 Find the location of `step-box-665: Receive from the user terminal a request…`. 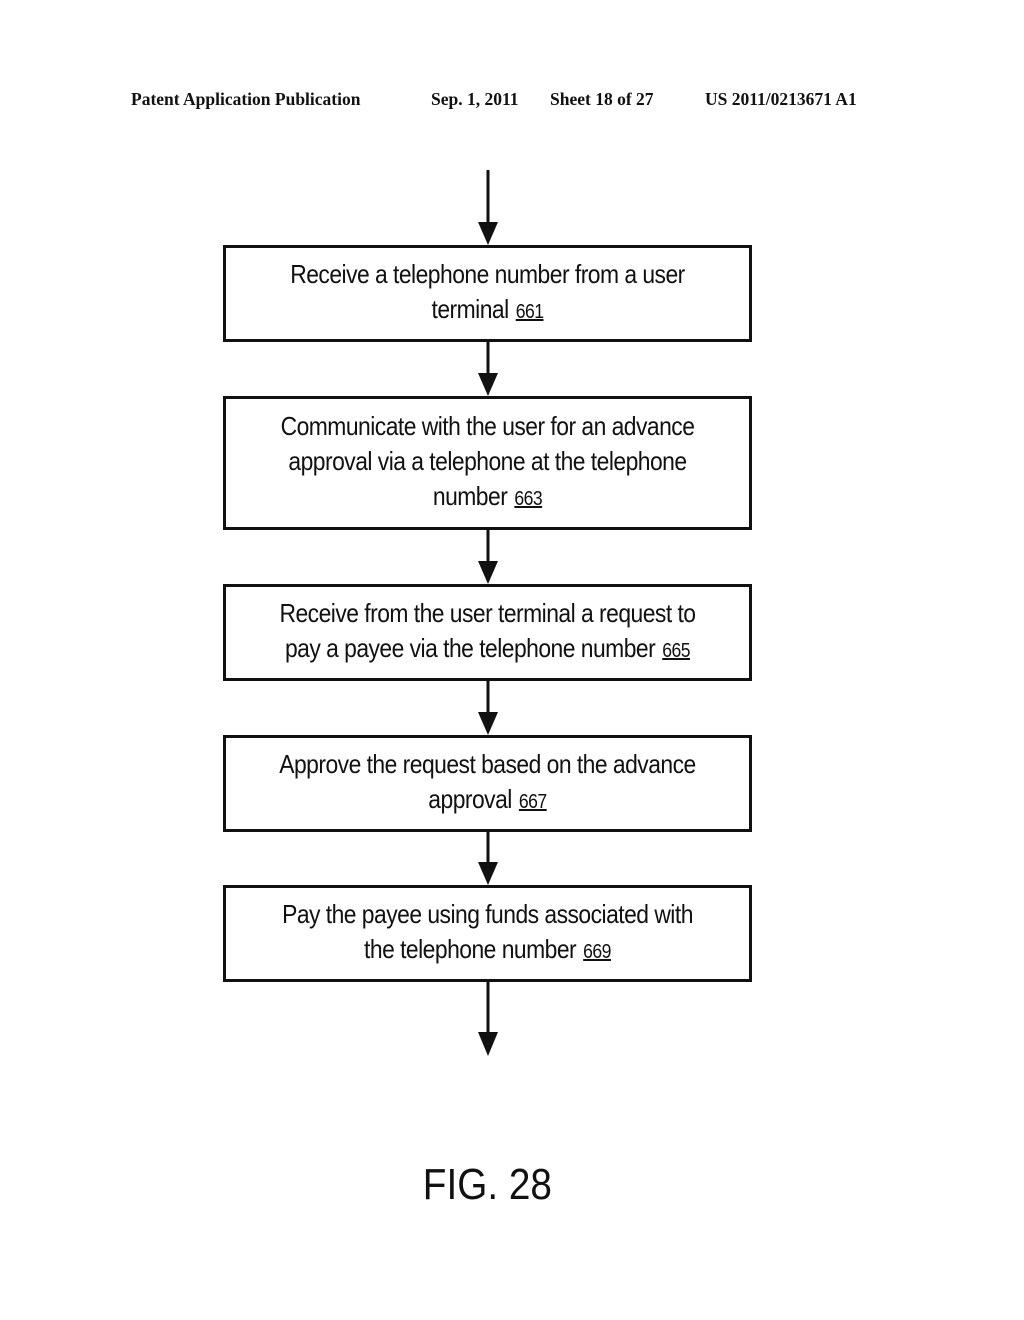

step-box-665: Receive from the user terminal a request… is located at coordinates (487, 632).